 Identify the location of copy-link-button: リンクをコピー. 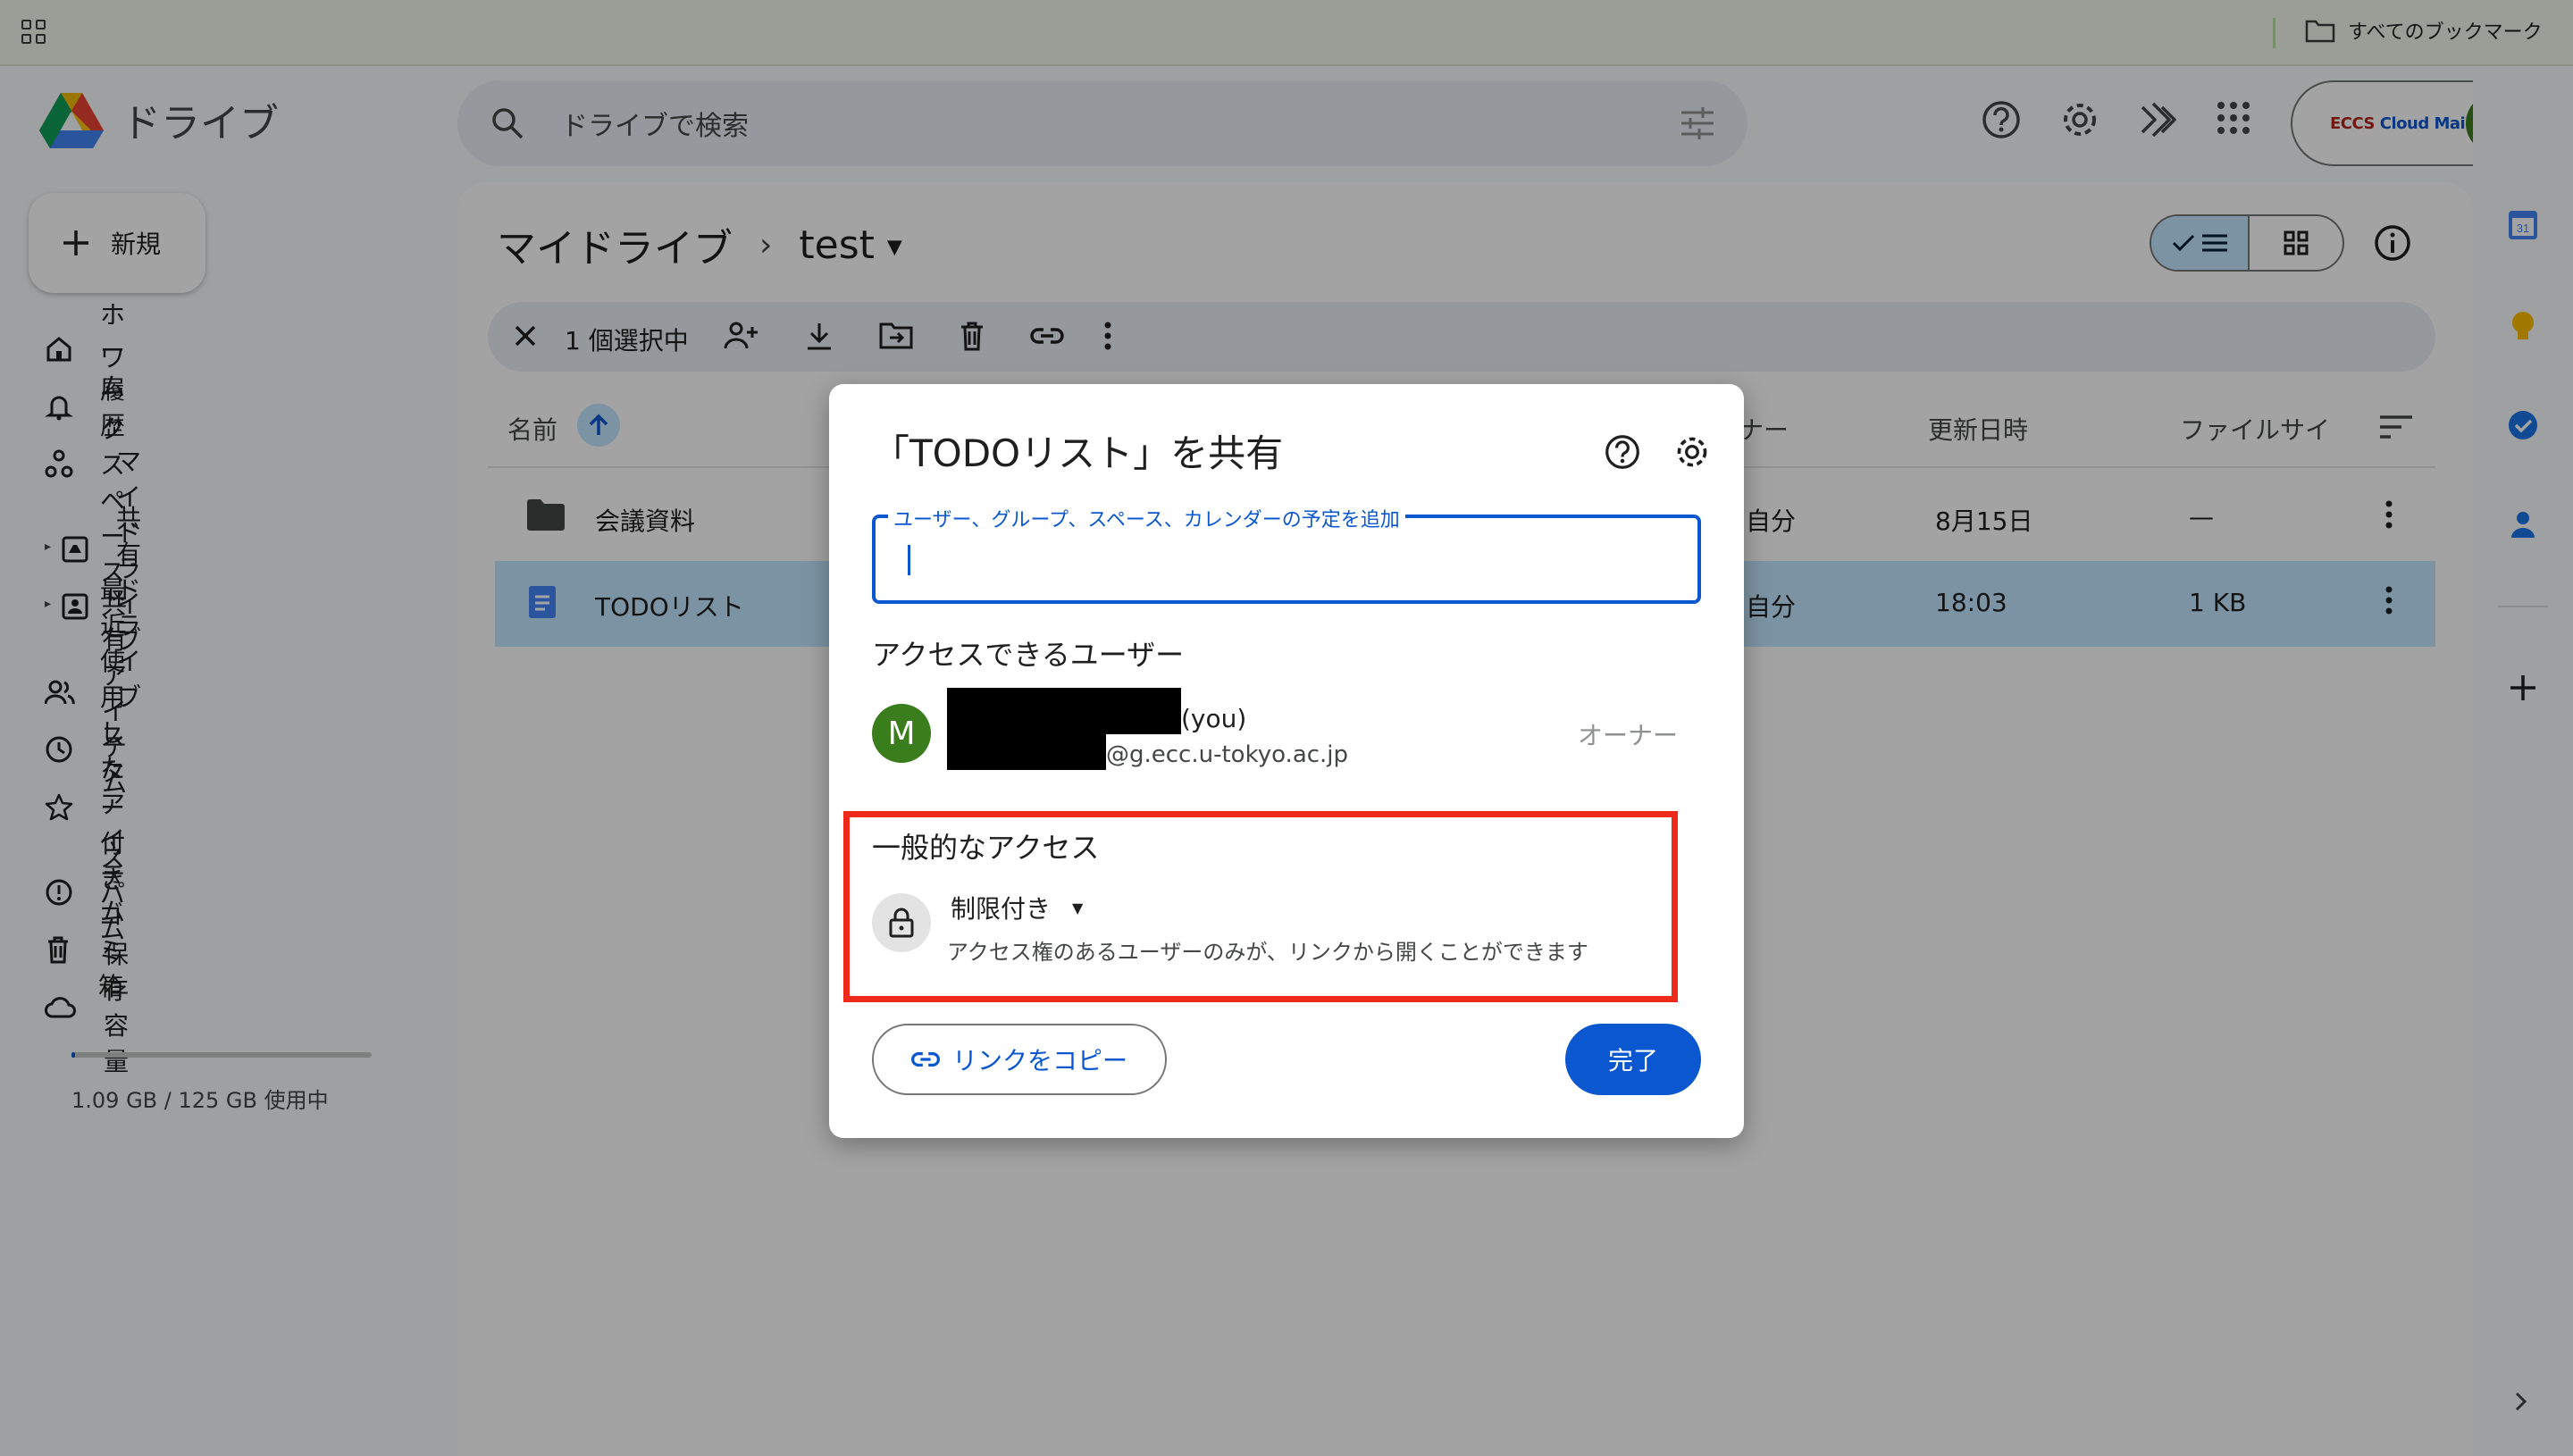
(1019, 1059).